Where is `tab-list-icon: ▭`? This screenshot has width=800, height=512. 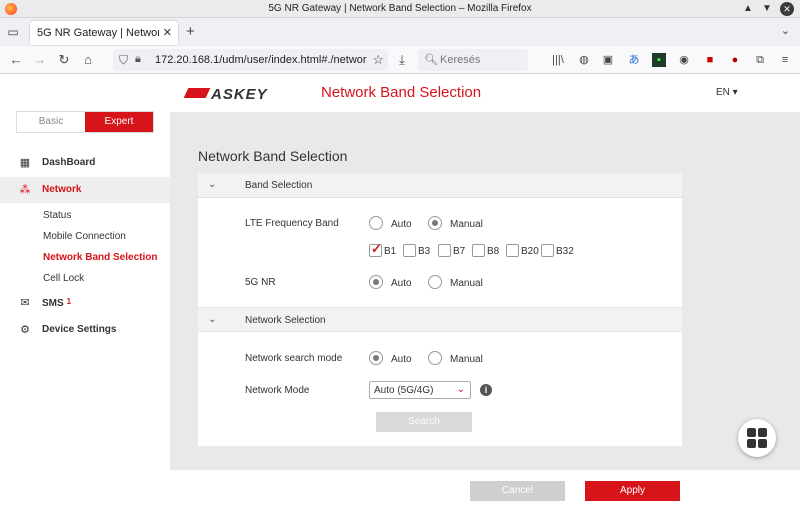
tab-list-icon: ▭ is located at coordinates (13, 32).